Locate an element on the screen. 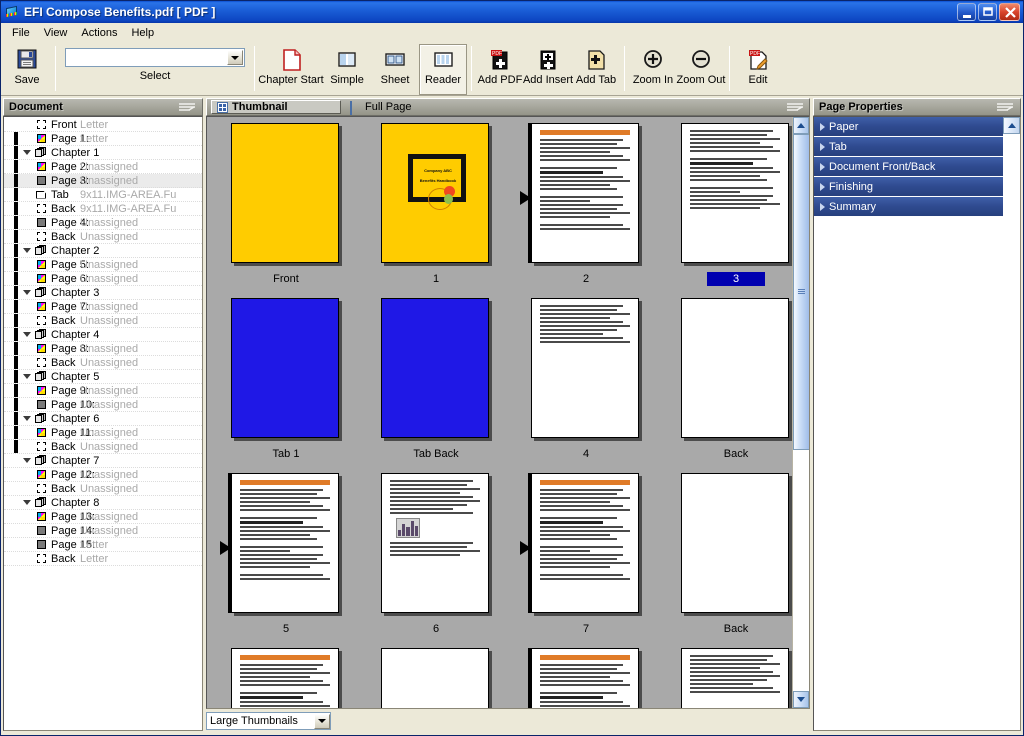 The width and height of the screenshot is (1024, 736). thumbnail-label: Front is located at coordinates (286, 279).